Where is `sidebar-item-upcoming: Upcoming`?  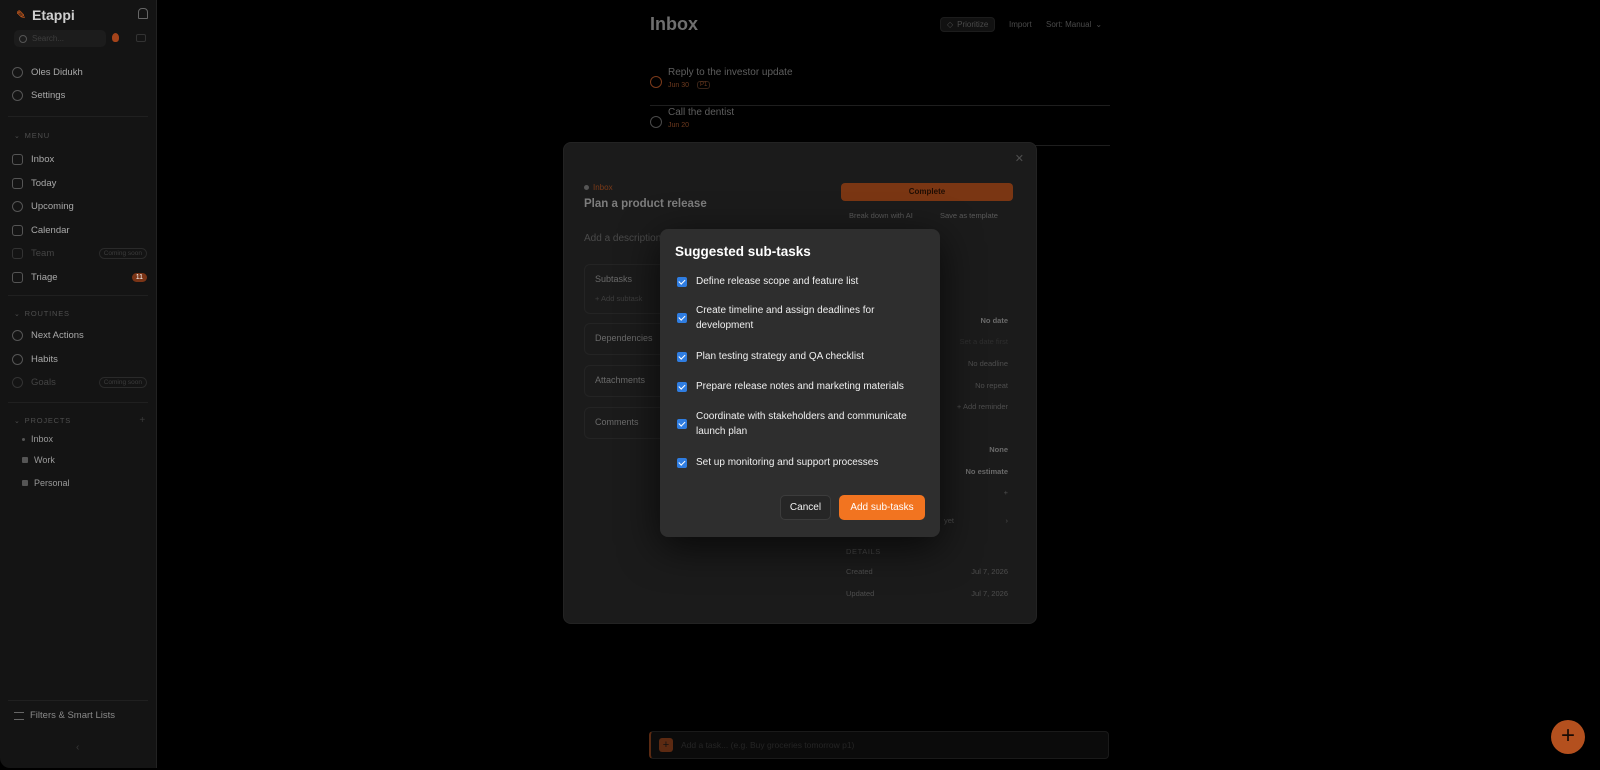 sidebar-item-upcoming: Upcoming is located at coordinates (79, 206).